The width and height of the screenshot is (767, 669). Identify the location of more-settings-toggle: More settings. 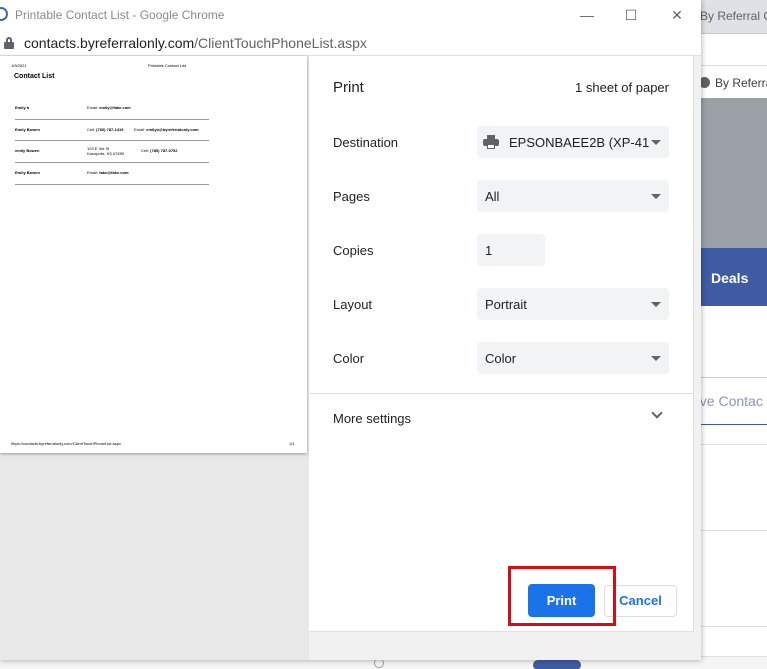
(372, 418).